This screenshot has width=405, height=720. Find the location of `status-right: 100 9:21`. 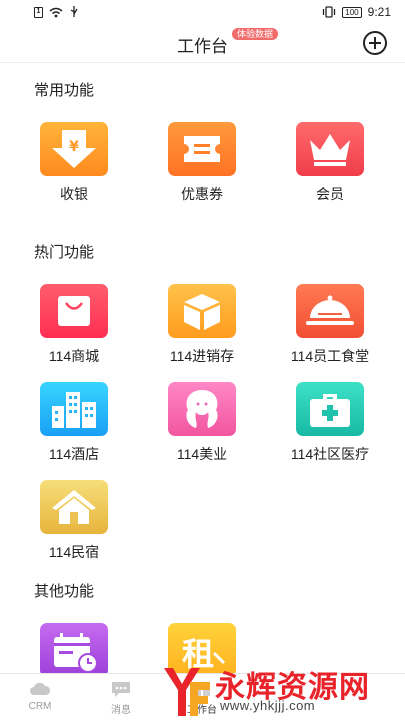

status-right: 100 9:21 is located at coordinates (356, 12).